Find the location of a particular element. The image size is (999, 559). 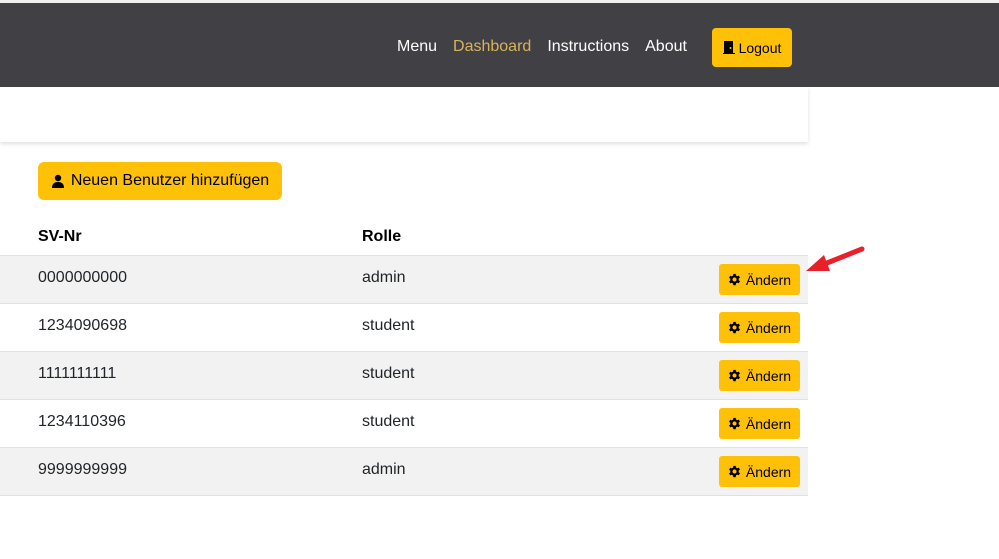

nav-link-about: About is located at coordinates (666, 47).